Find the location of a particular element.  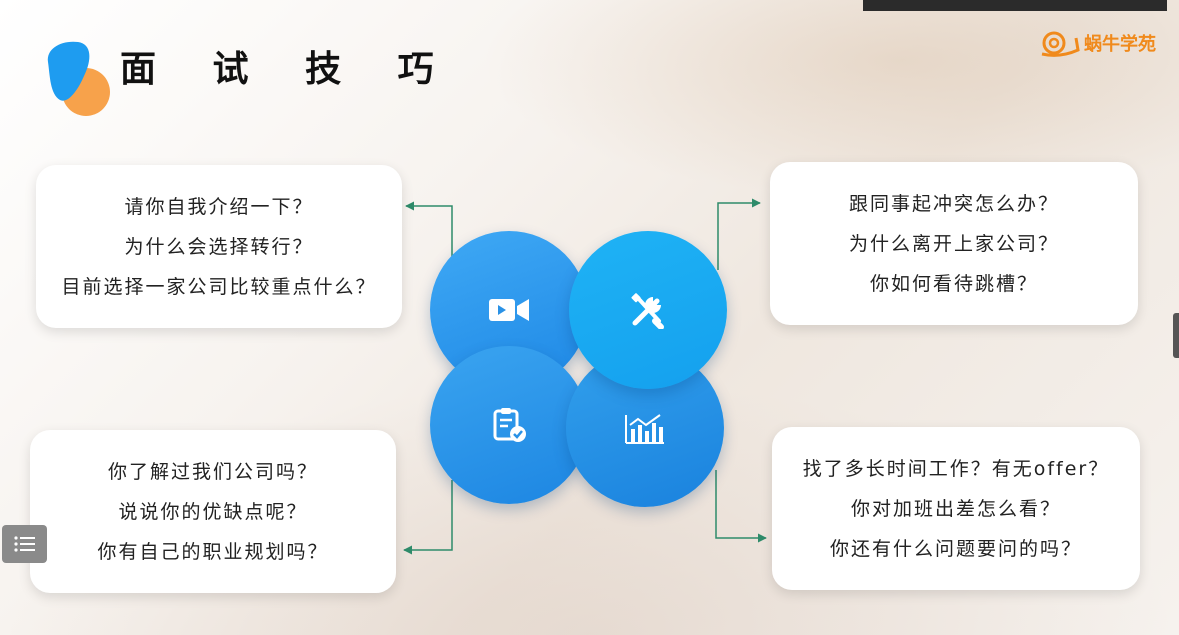

question-line: 为什么会选择转行？ is located at coordinates (219, 246).